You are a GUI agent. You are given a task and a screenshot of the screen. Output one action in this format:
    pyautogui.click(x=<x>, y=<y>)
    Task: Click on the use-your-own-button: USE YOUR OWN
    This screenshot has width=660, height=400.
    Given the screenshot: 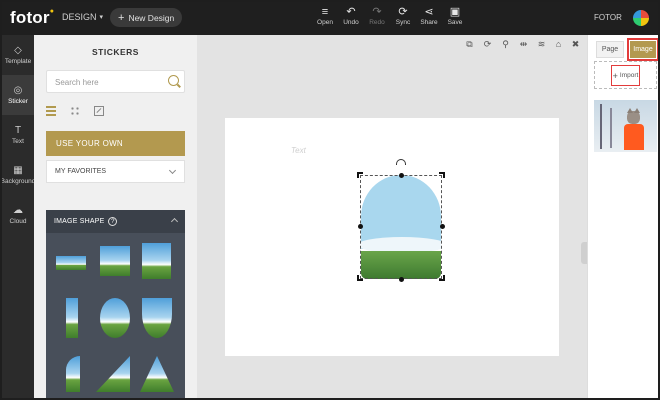 What is the action you would take?
    pyautogui.click(x=115, y=143)
    